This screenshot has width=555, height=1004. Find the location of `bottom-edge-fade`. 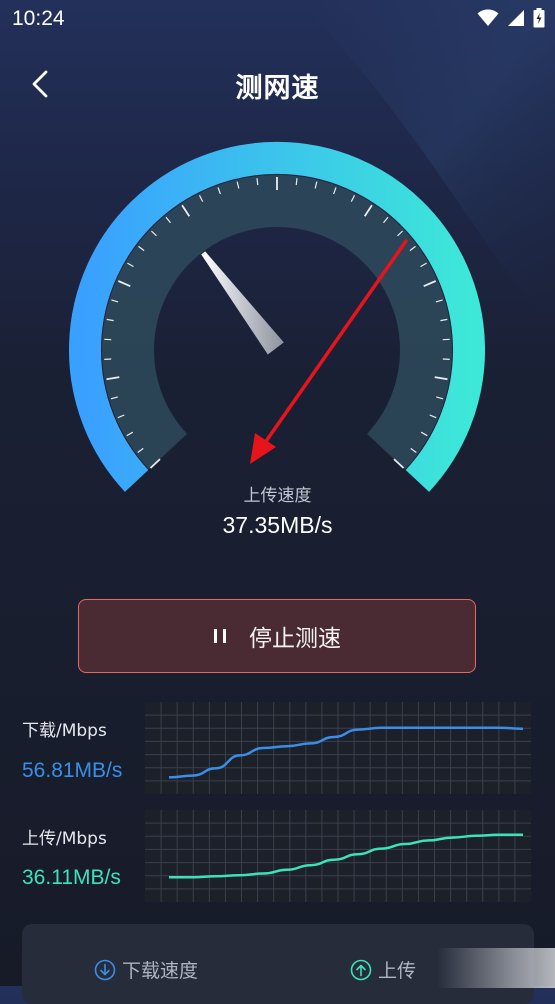

bottom-edge-fade is located at coordinates (496, 968).